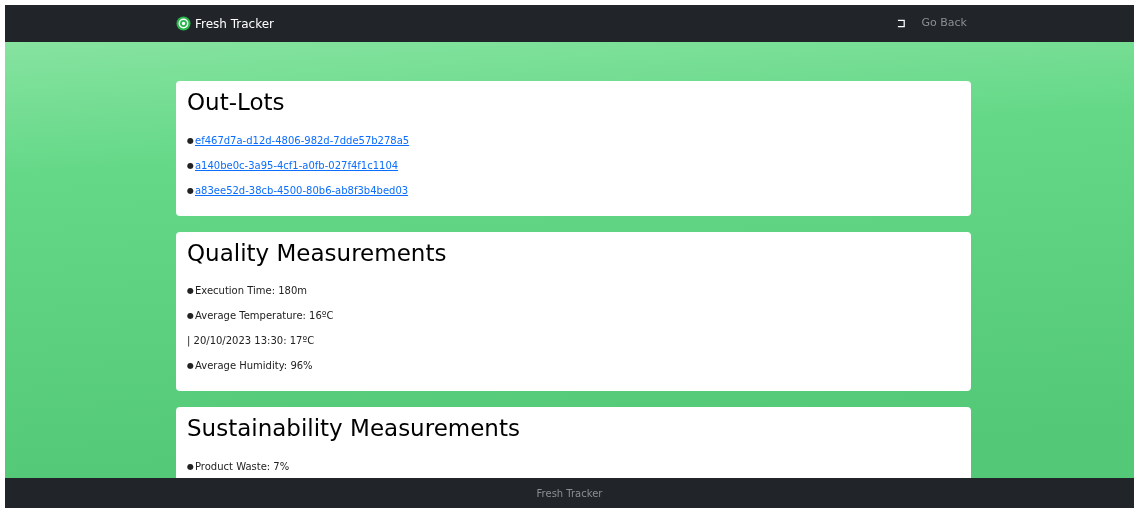  Describe the element at coordinates (317, 253) in the screenshot. I see `section-title: Quality Measurements` at that location.